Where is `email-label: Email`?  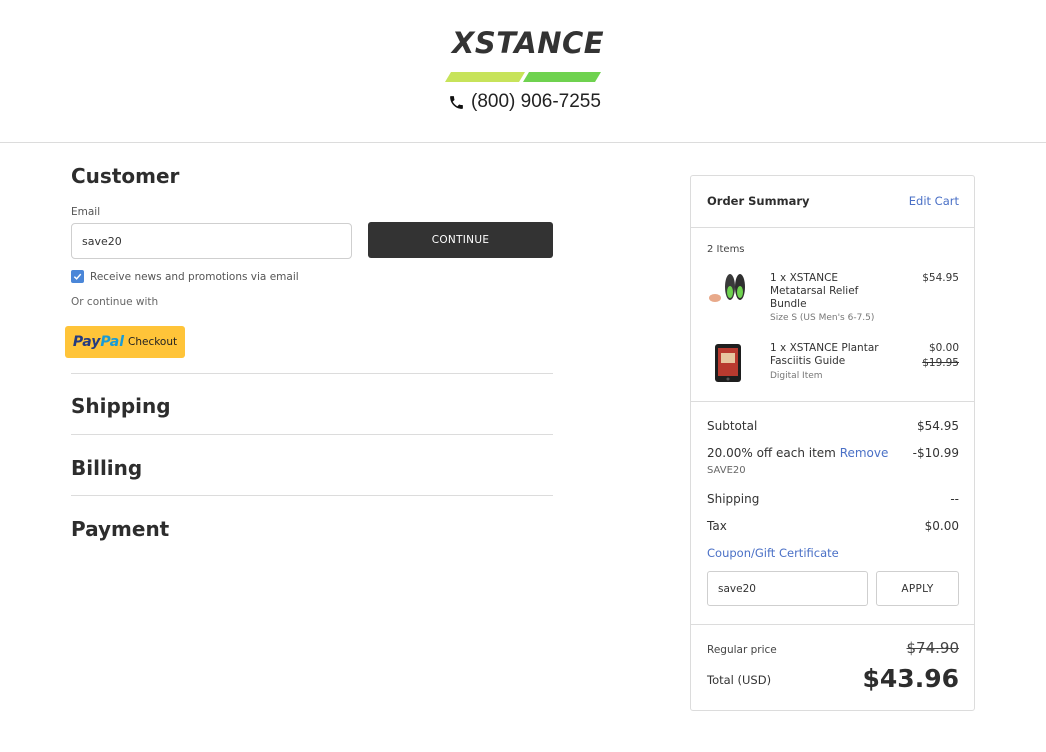
email-label: Email is located at coordinates (86, 212).